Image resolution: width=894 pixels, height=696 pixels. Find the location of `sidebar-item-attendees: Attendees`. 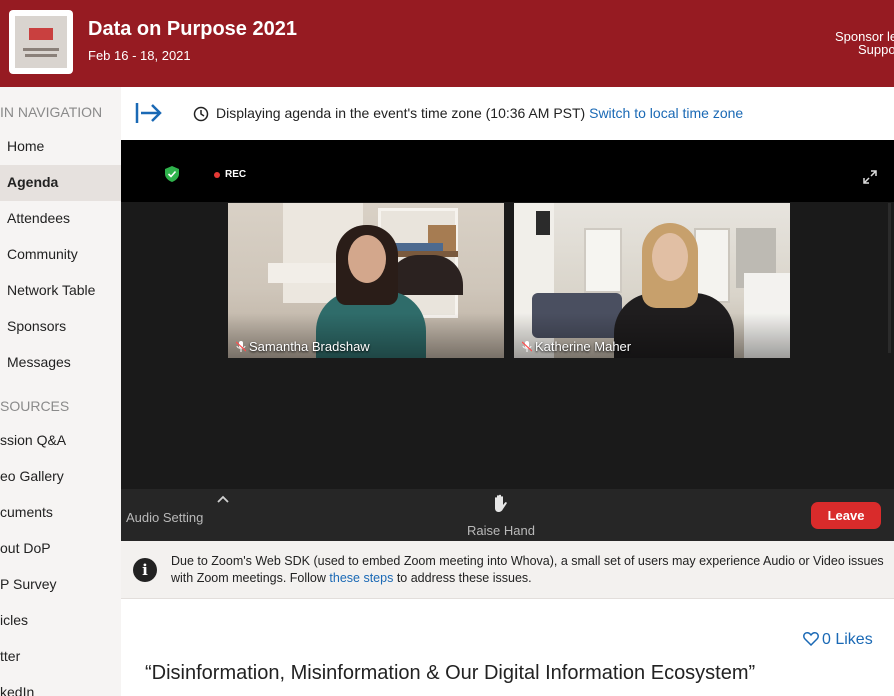

sidebar-item-attendees: Attendees is located at coordinates (60, 219).